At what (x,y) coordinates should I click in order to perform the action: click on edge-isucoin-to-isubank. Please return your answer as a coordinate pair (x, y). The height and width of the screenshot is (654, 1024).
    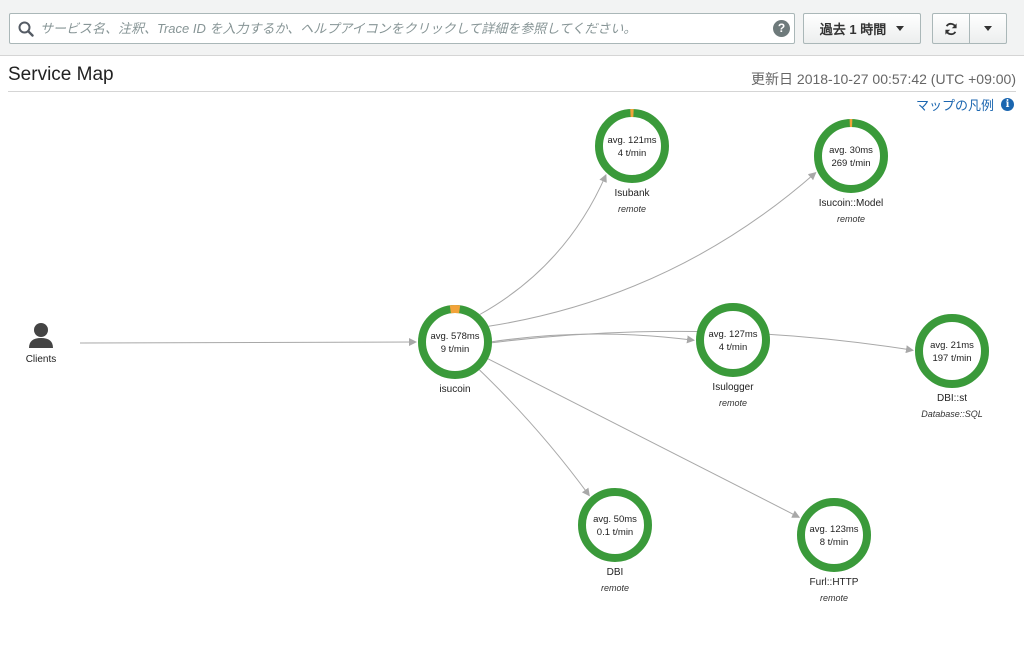
    Looking at the image, I should click on (543, 244).